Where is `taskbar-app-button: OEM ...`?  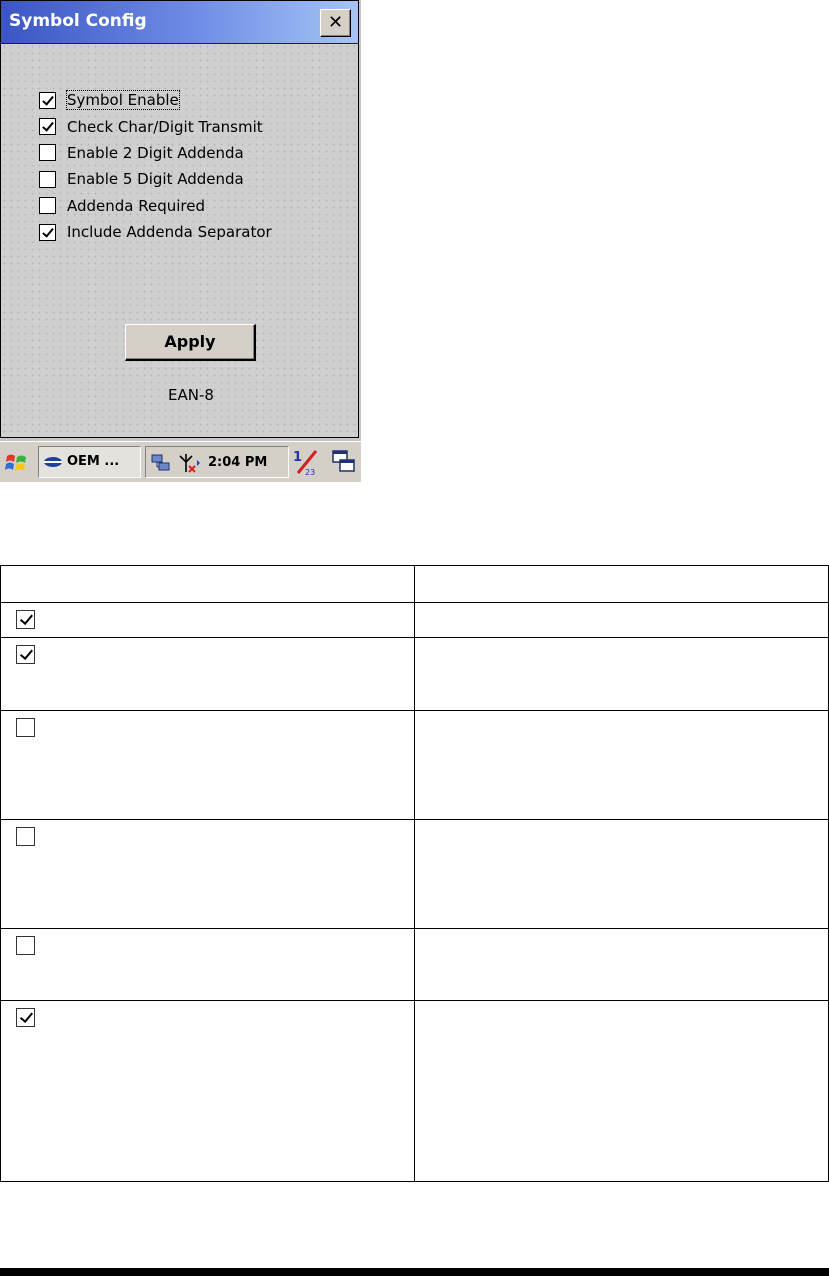
taskbar-app-button: OEM ... is located at coordinates (89, 462).